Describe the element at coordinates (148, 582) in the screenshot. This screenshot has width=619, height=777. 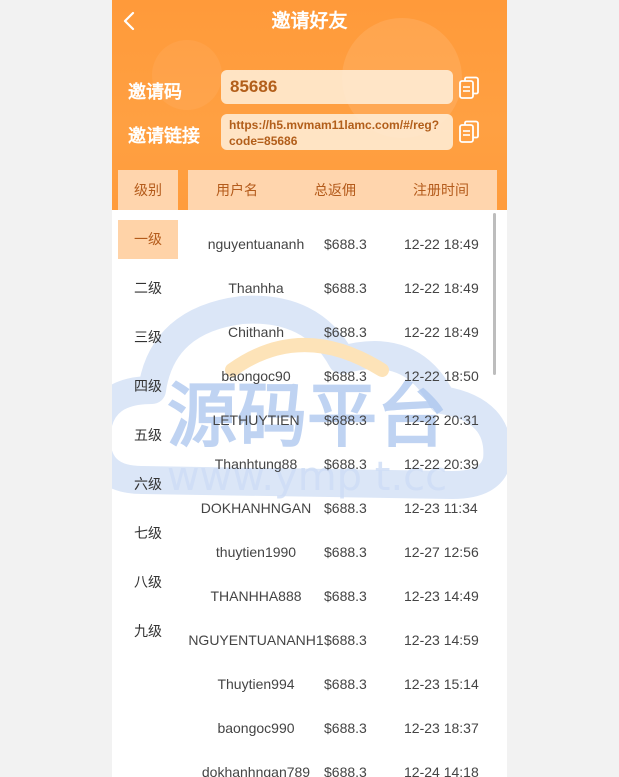
I see `level-tab: 八级` at that location.